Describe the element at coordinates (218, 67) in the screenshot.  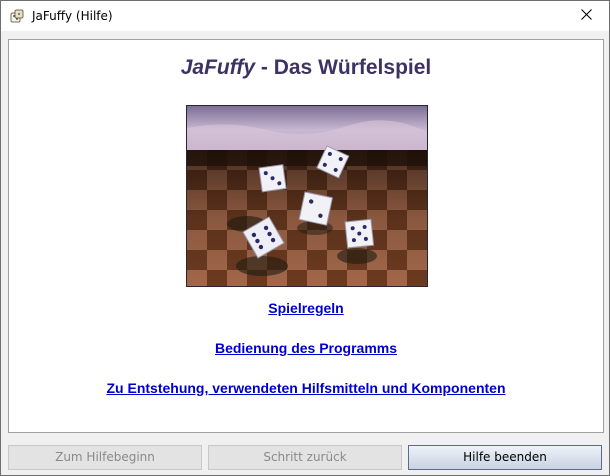
I see `page-title-brand: JaFuffy` at that location.